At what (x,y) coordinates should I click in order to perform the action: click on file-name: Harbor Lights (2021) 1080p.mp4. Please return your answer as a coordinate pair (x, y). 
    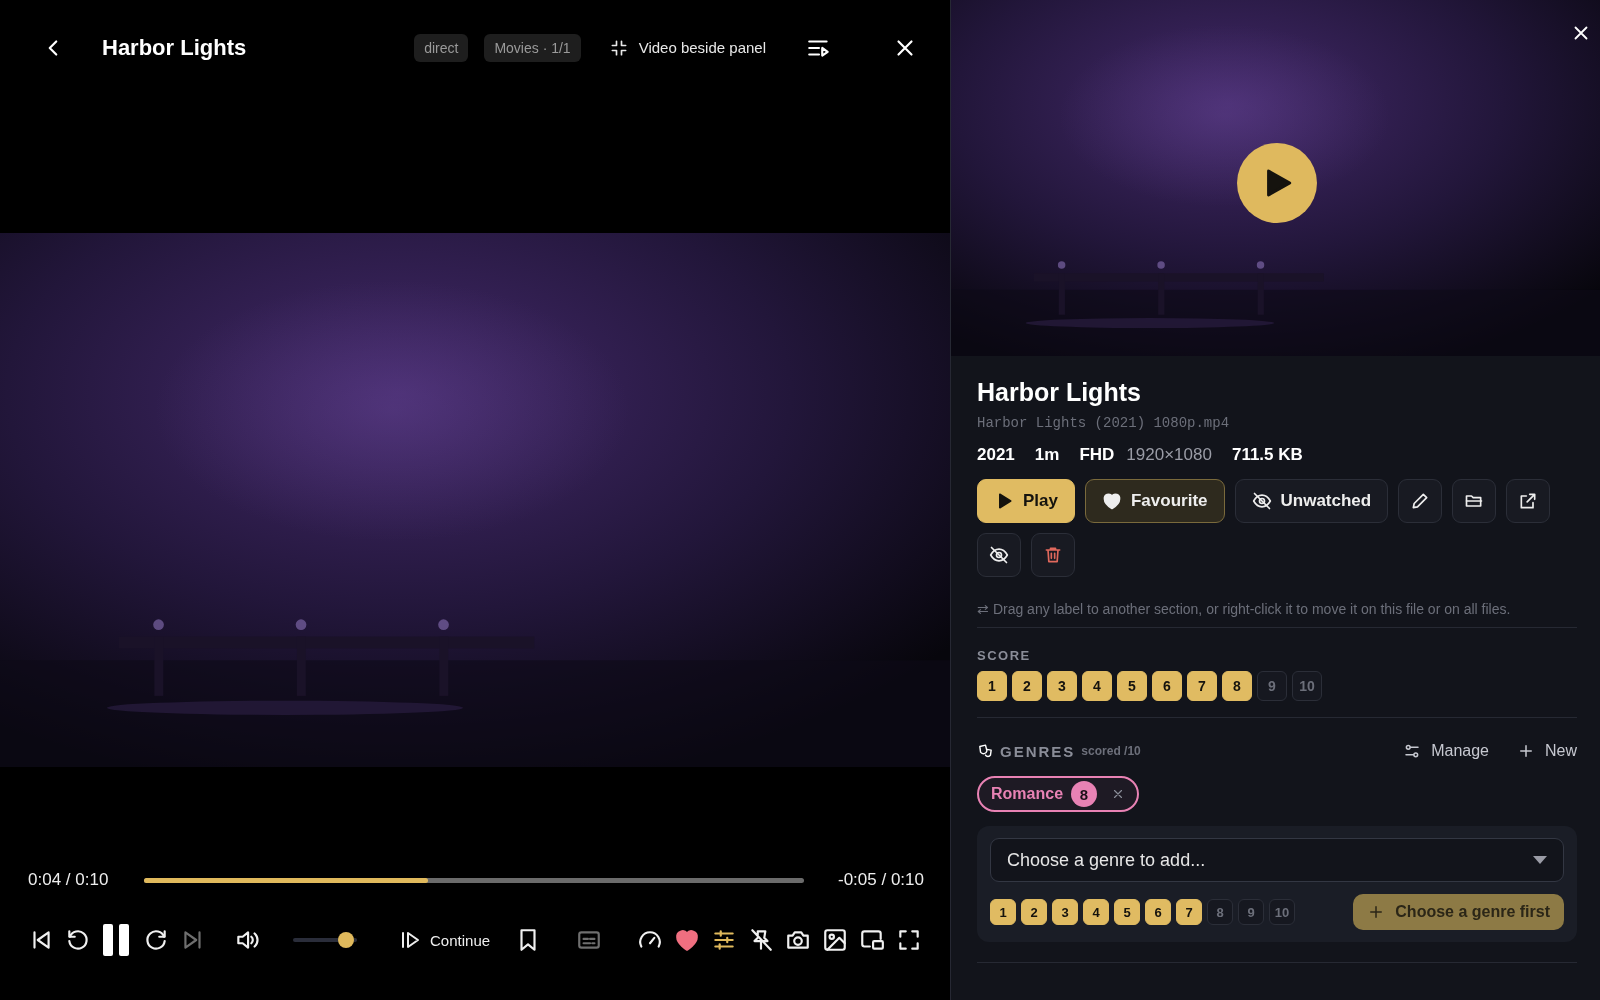
    Looking at the image, I should click on (1104, 423).